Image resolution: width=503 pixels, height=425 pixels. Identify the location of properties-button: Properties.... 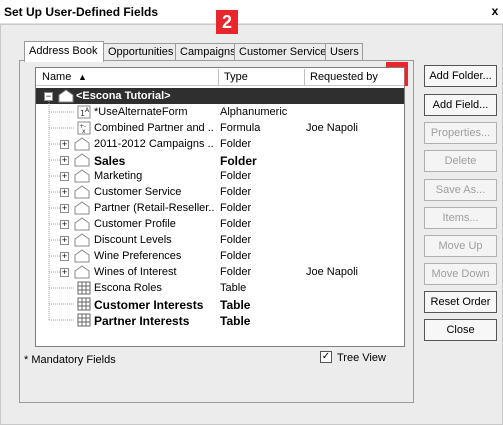
(460, 133).